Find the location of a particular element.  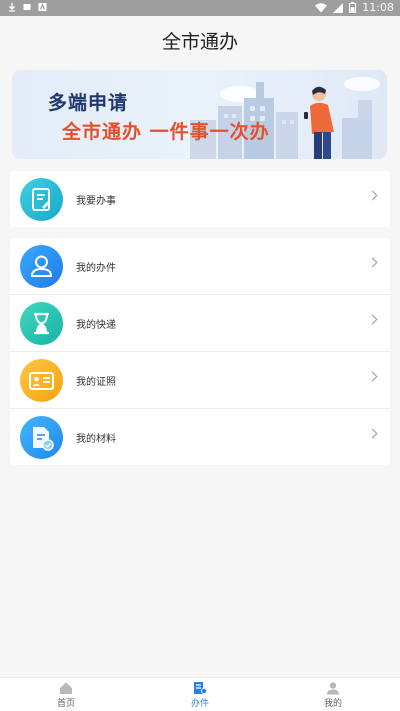

menu-item-my-express: 我的快递 is located at coordinates (200, 323).